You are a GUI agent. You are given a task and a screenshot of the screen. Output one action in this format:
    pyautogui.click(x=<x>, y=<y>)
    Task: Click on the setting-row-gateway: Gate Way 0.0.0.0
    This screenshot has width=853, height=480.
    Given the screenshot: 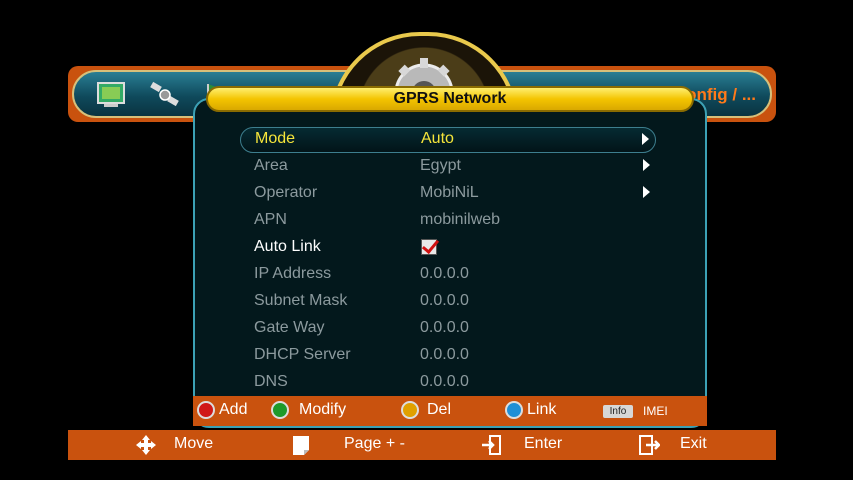 What is the action you would take?
    pyautogui.click(x=448, y=329)
    